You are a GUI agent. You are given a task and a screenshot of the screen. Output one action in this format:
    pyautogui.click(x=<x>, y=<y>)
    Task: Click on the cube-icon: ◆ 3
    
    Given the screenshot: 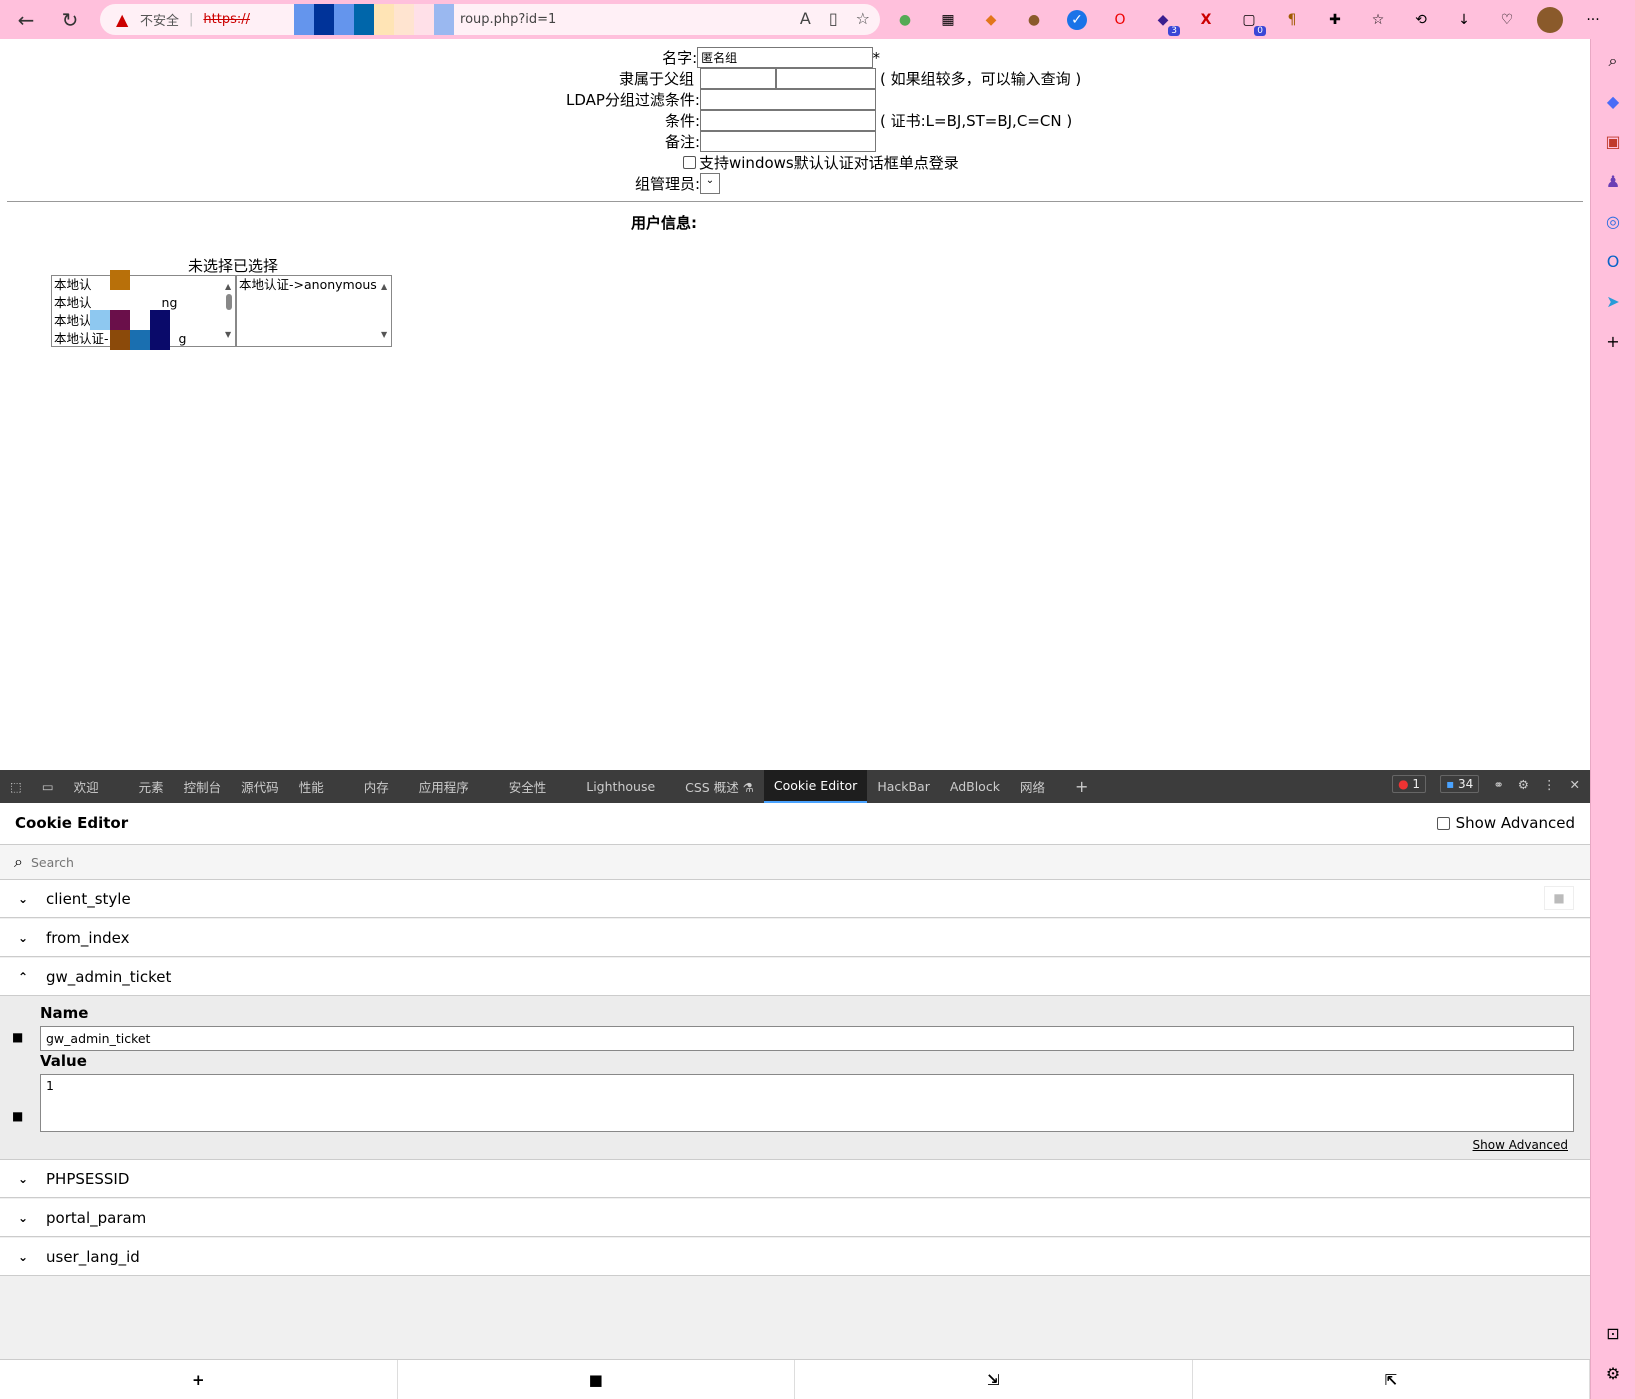 What is the action you would take?
    pyautogui.click(x=1165, y=21)
    